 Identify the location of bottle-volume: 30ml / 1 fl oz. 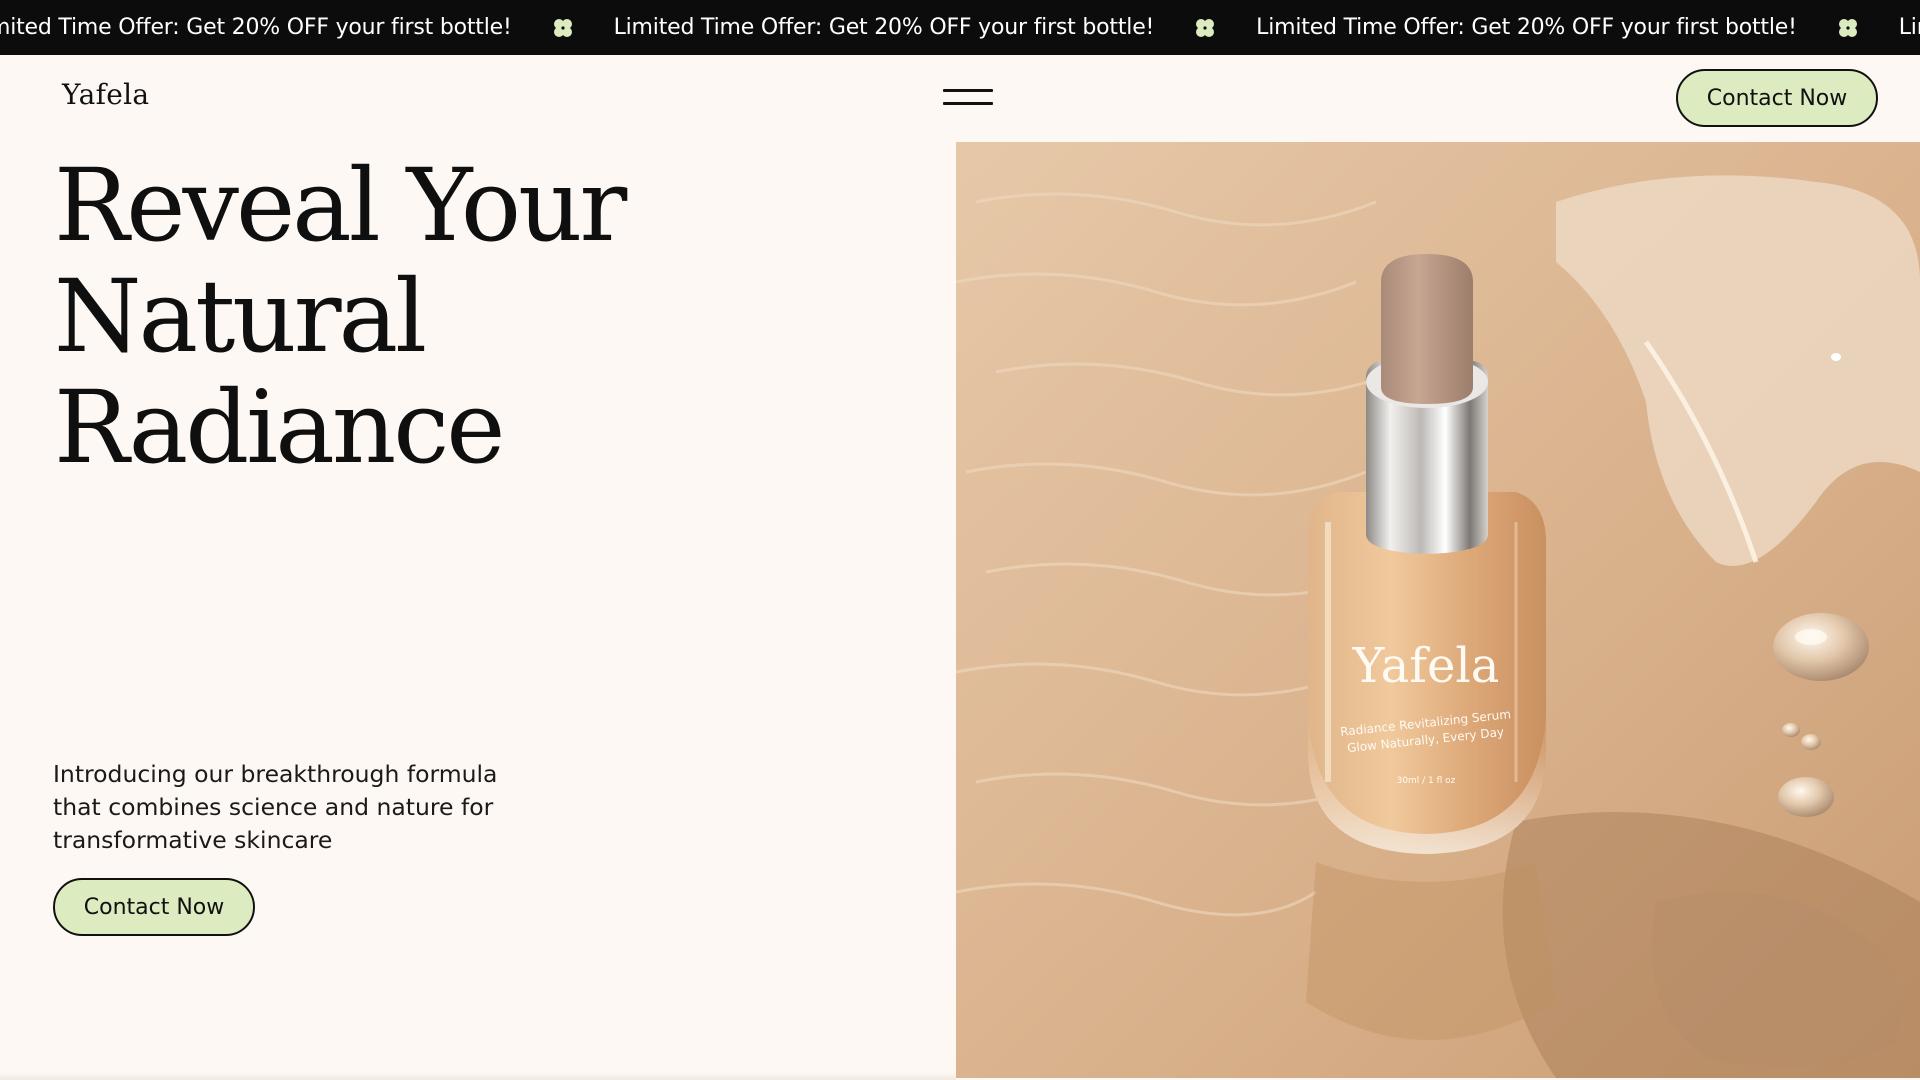
(1426, 781).